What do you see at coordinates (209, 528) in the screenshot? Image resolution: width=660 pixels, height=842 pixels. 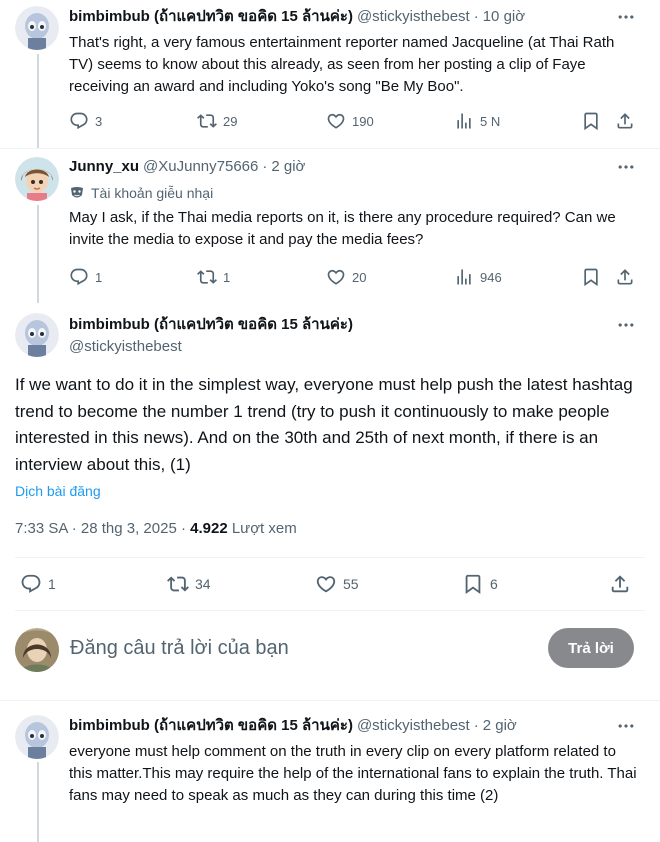 I see `views-number: 4.922` at bounding box center [209, 528].